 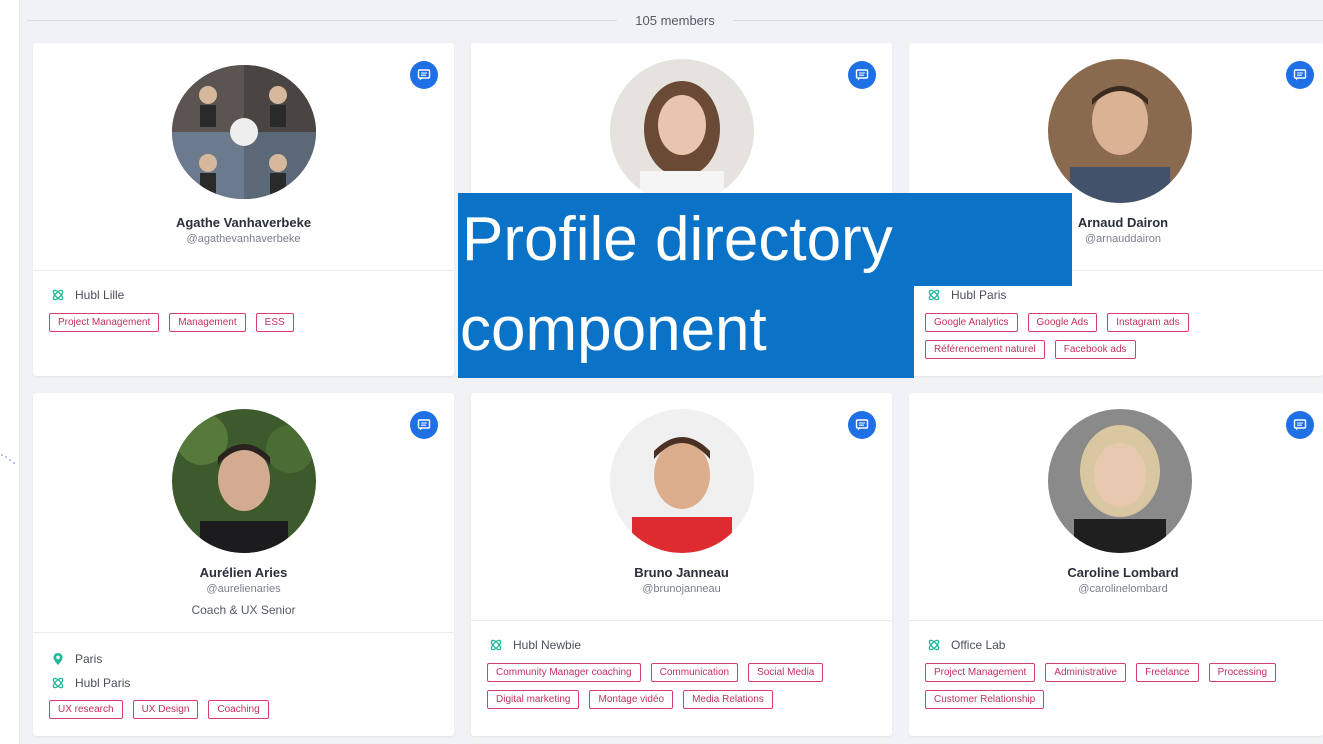 What do you see at coordinates (971, 322) in the screenshot?
I see `skill-tag: Google Analytics` at bounding box center [971, 322].